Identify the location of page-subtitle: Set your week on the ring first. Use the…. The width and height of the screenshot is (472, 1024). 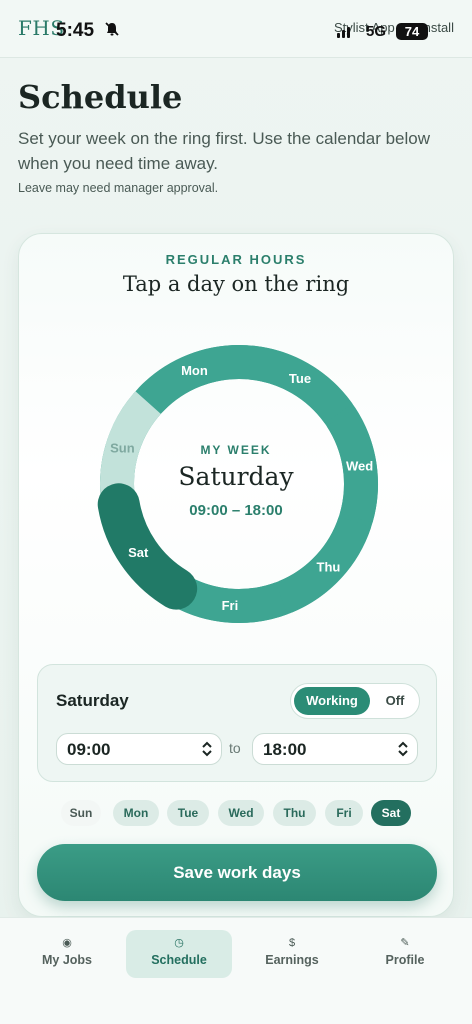
(224, 151).